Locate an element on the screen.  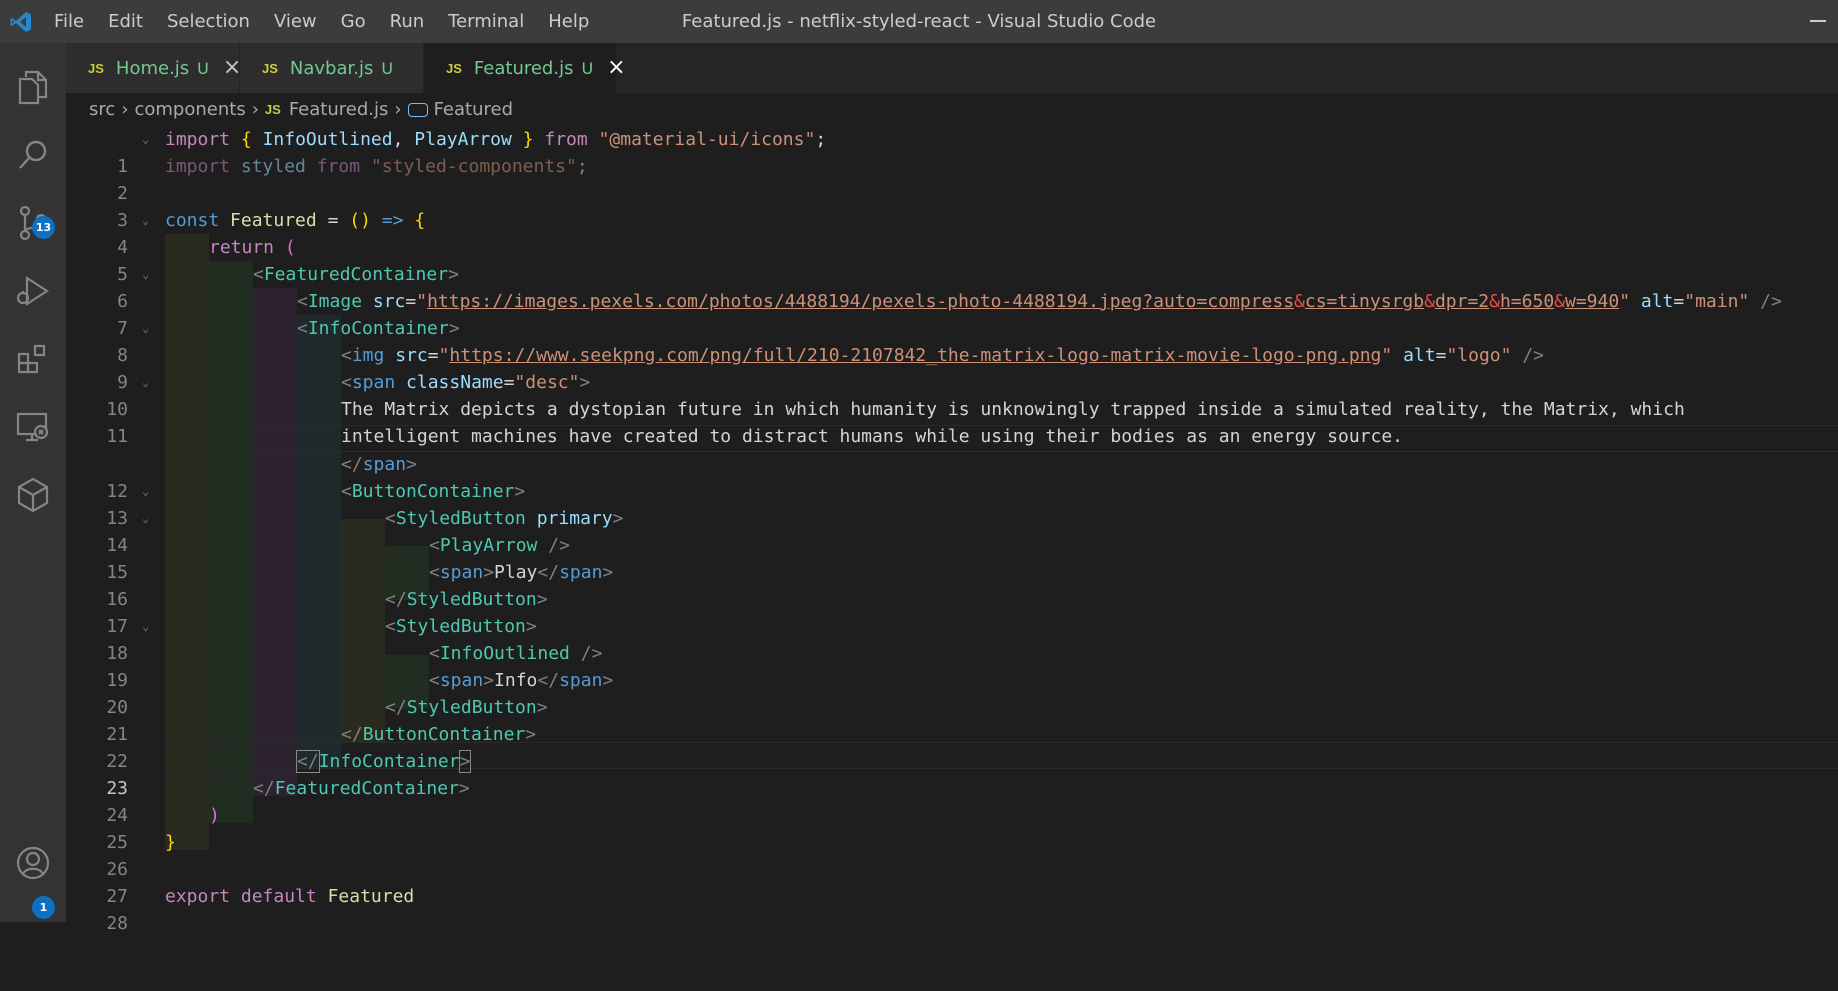
code-line: 21 </StyledButton> is located at coordinates (952, 719).